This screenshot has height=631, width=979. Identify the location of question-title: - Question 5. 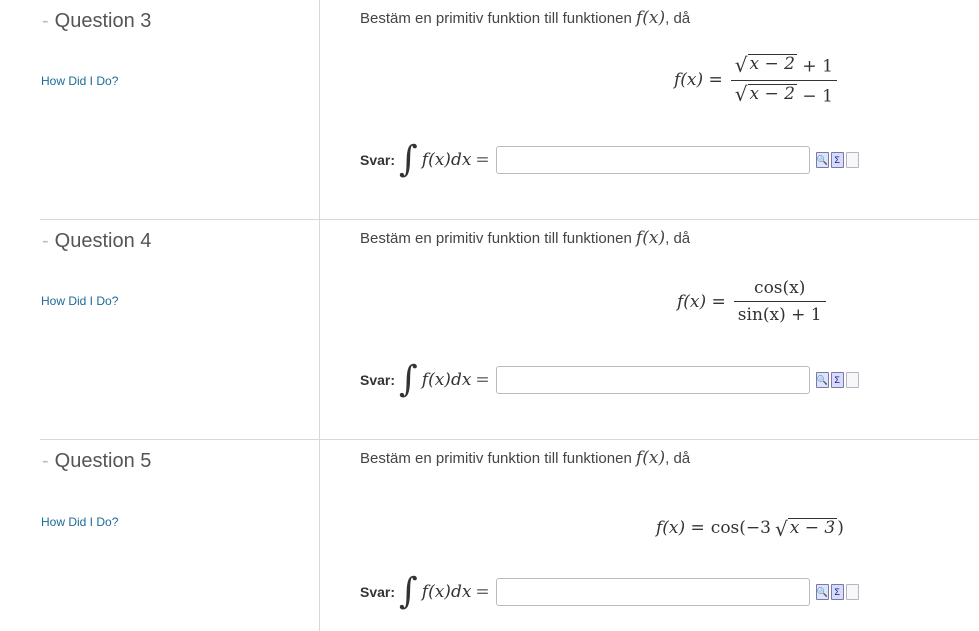
(96, 461).